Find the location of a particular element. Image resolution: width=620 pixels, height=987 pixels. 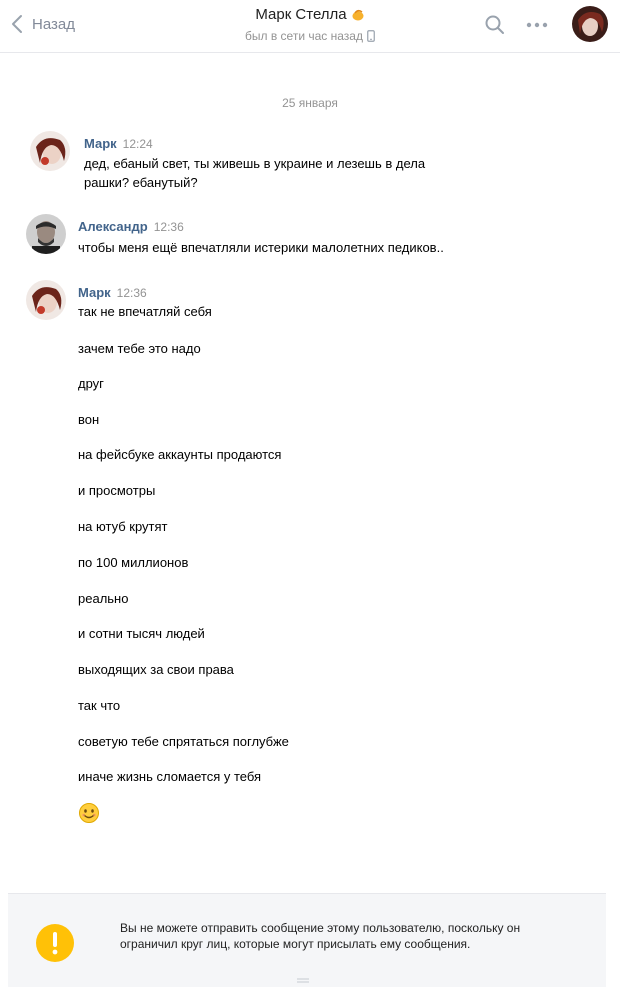

message-line: иначе жизнь сломается у тебя is located at coordinates (170, 776).